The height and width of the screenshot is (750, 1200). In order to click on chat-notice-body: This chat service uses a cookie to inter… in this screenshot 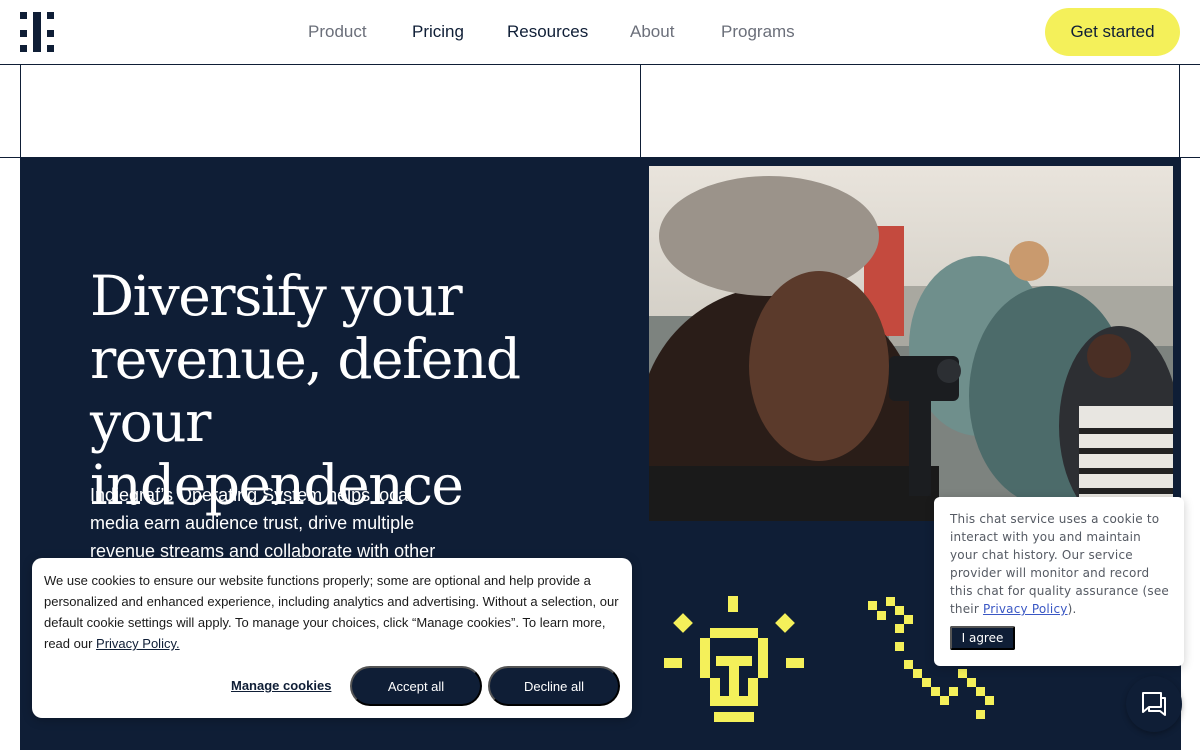, I will do `click(1060, 564)`.